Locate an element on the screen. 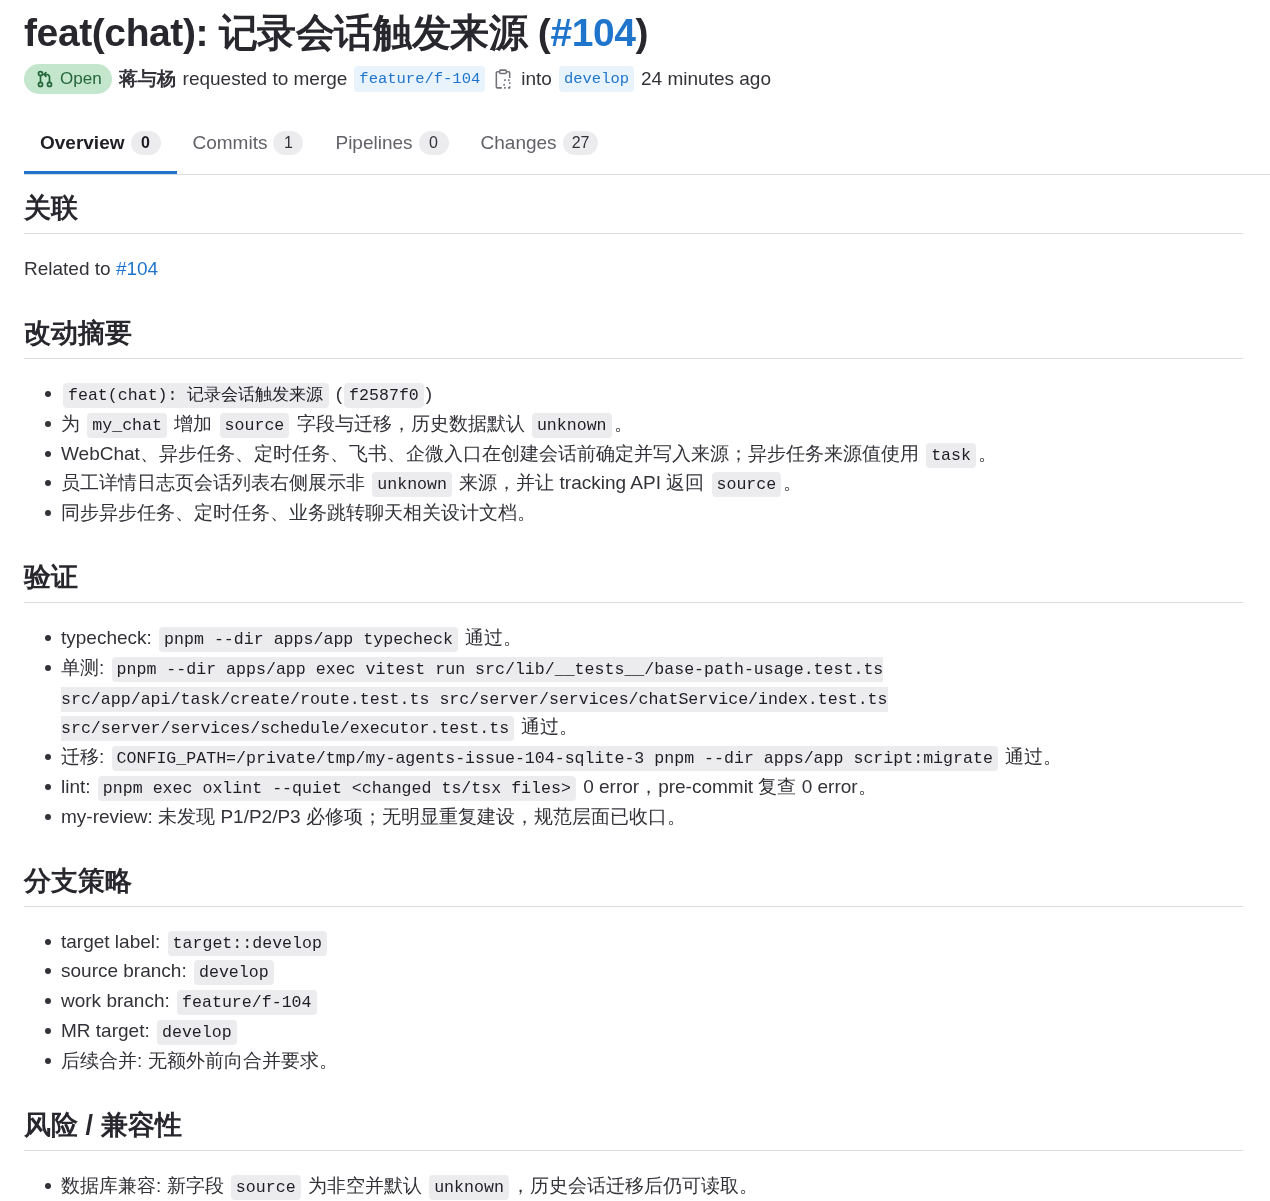 Image resolution: width=1270 pixels, height=1201 pixels. list-text: 员工详情日志页会话列表右侧展示非 unknown 来源，并让 tracking API 返回 source 。 is located at coordinates (652, 483).